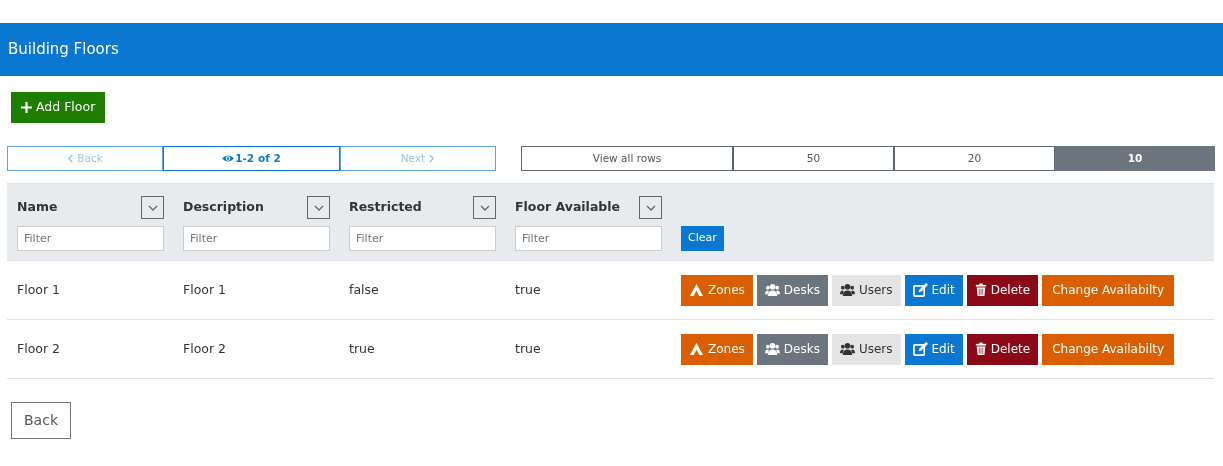 The width and height of the screenshot is (1223, 466). Describe the element at coordinates (432, 158) in the screenshot. I see `chevron-right-icon` at that location.